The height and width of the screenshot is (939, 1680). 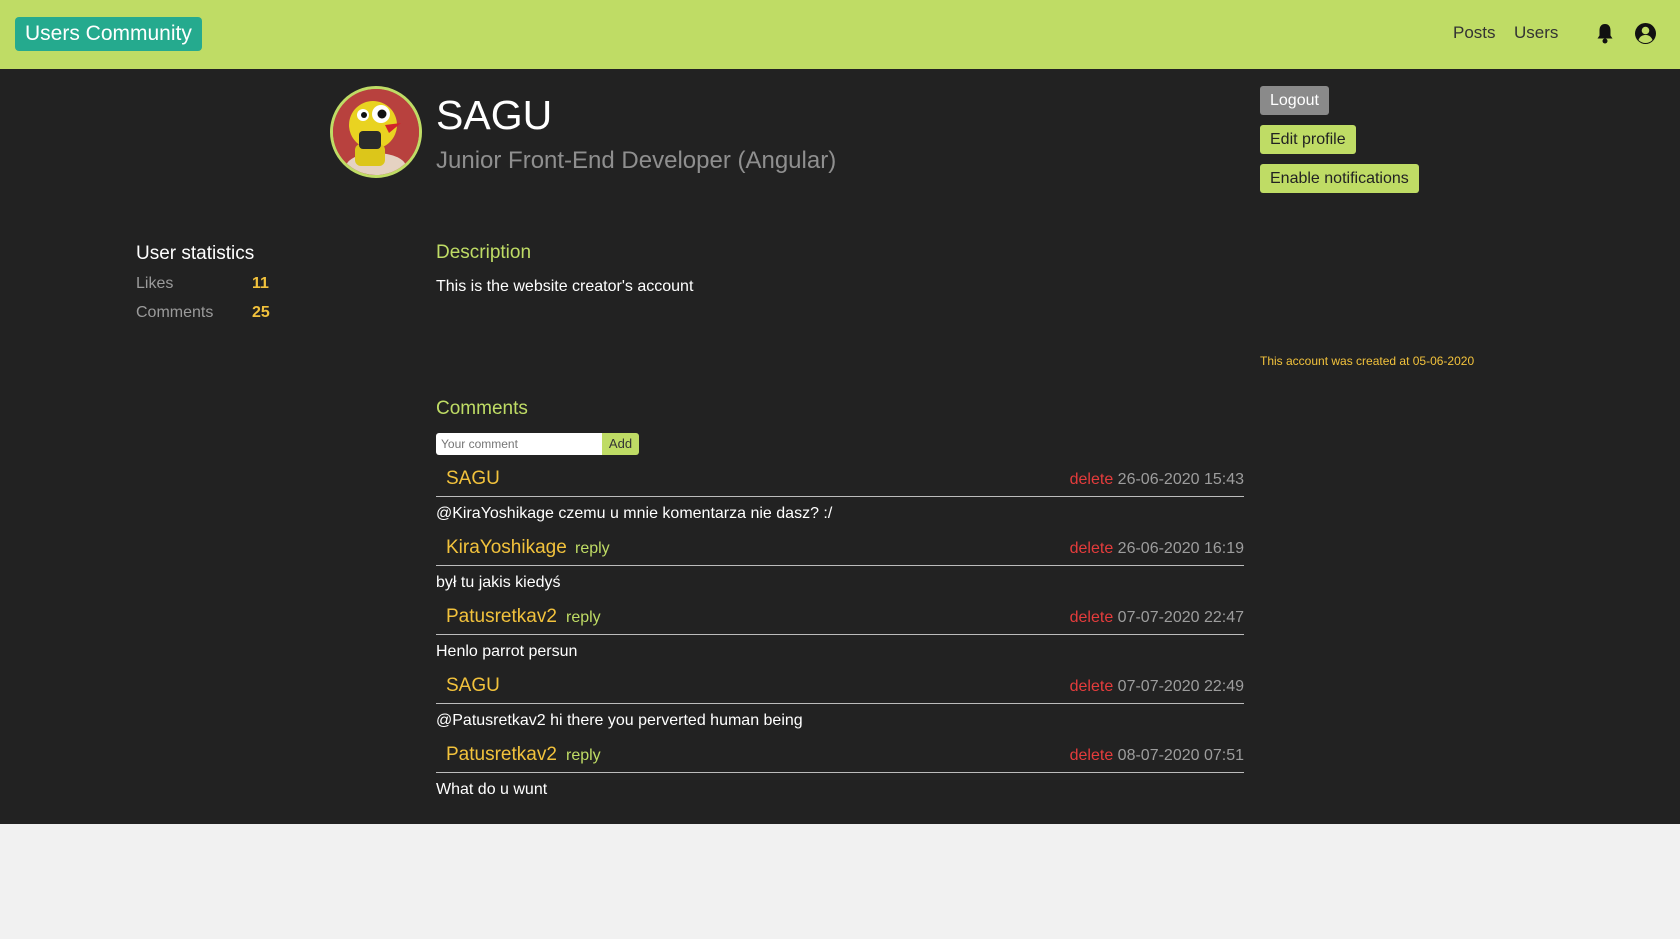 I want to click on comment-text: Henlo parrot persun, so click(x=507, y=651).